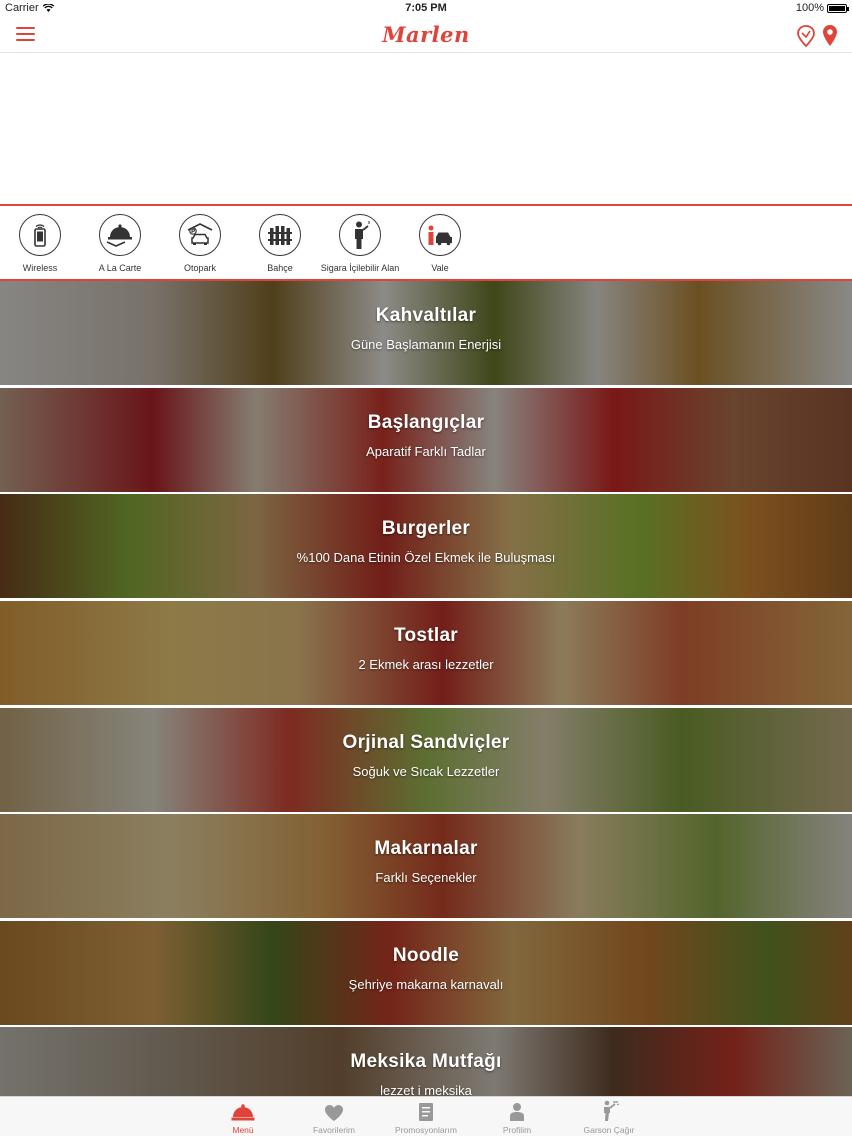 The image size is (852, 1136). What do you see at coordinates (426, 653) in the screenshot?
I see `category-tostlar: Tostlar 2 Ekmek arası lezzetler` at bounding box center [426, 653].